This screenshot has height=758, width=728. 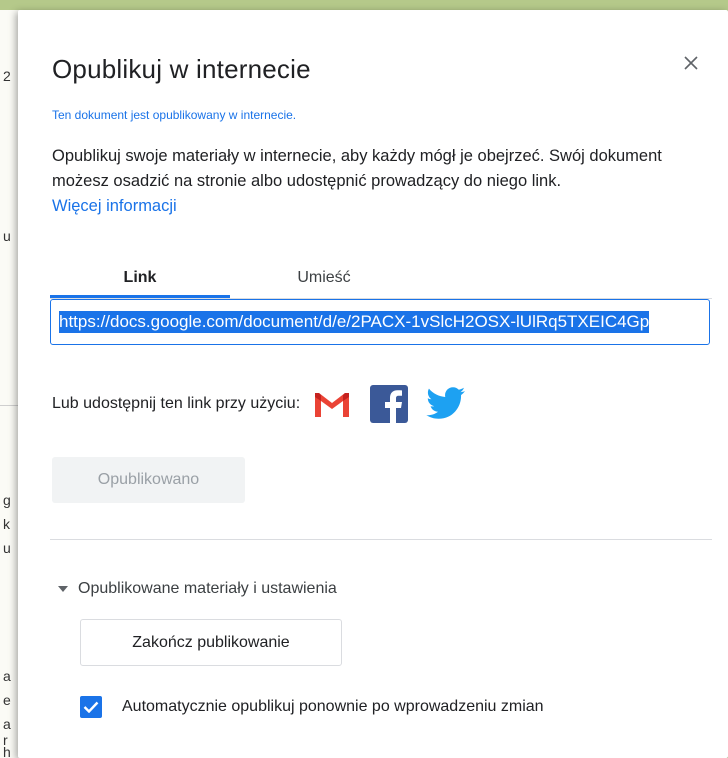 What do you see at coordinates (7, 700) in the screenshot?
I see `background-text: e` at bounding box center [7, 700].